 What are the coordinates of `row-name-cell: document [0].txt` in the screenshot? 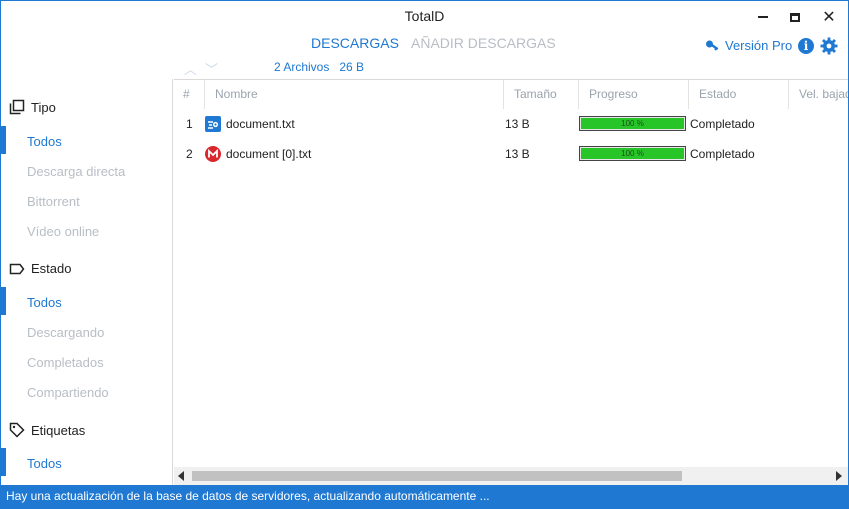 It's located at (258, 154).